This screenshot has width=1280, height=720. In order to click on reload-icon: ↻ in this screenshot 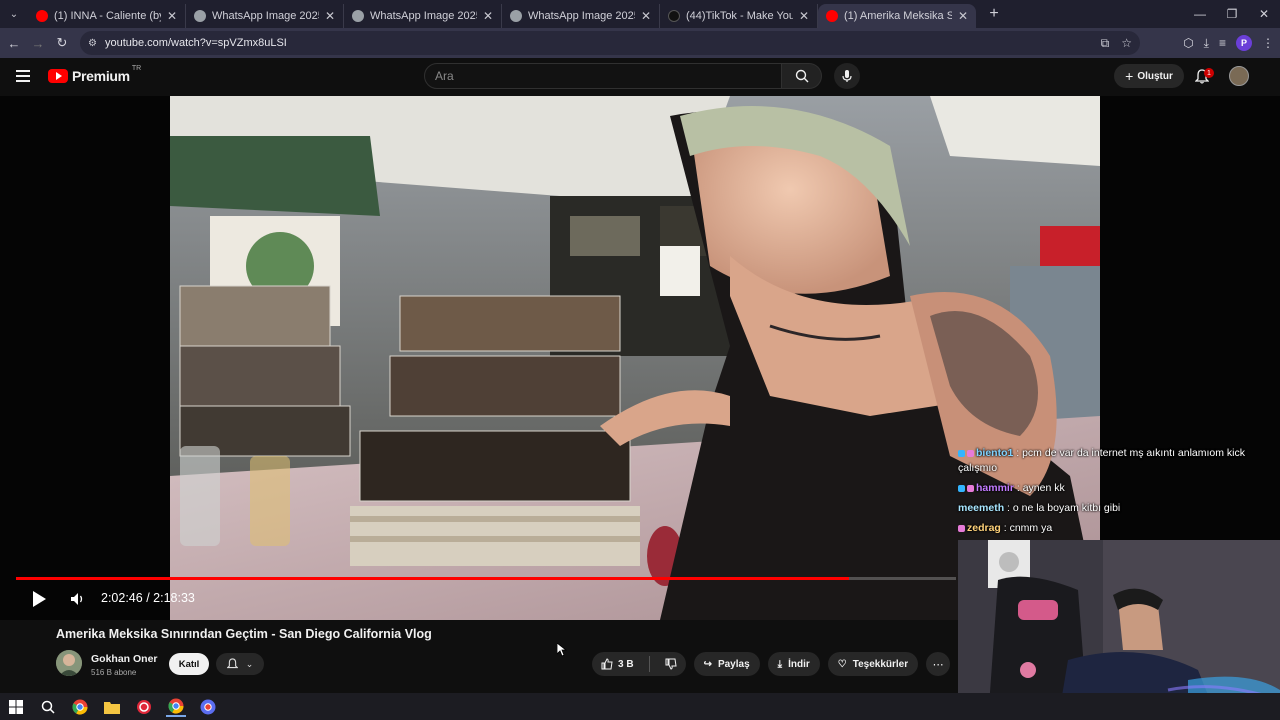, I will do `click(62, 43)`.